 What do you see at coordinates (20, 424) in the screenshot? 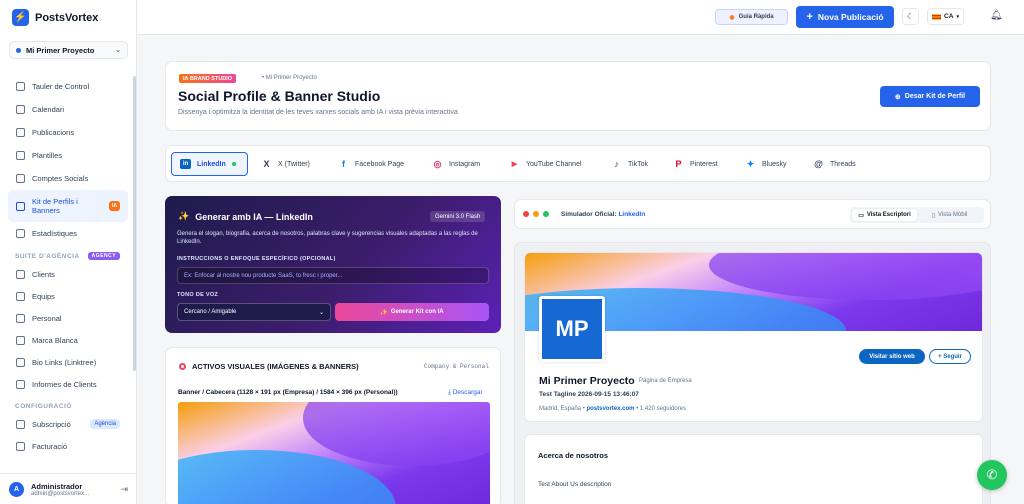
I see `card-icon` at bounding box center [20, 424].